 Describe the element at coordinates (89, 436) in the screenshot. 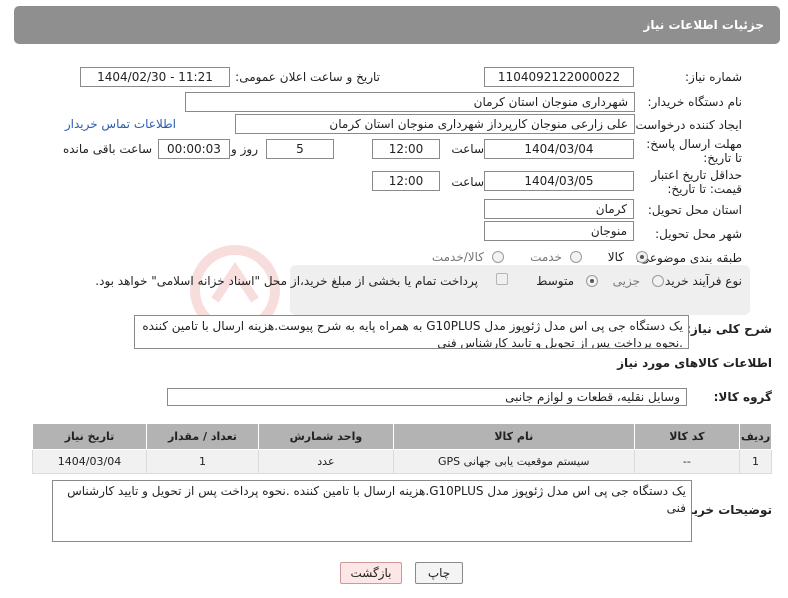

I see `col-header-date: تاریخ نیاز` at that location.